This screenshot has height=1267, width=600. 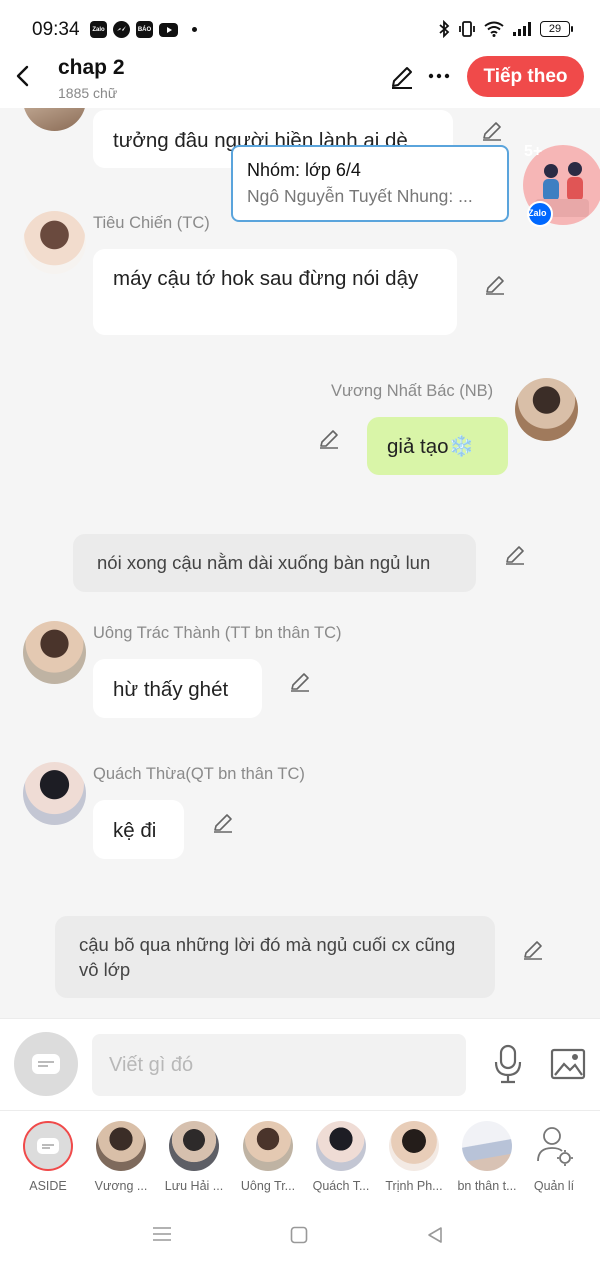 I want to click on character-aside: ASIDE, so click(x=48, y=1157).